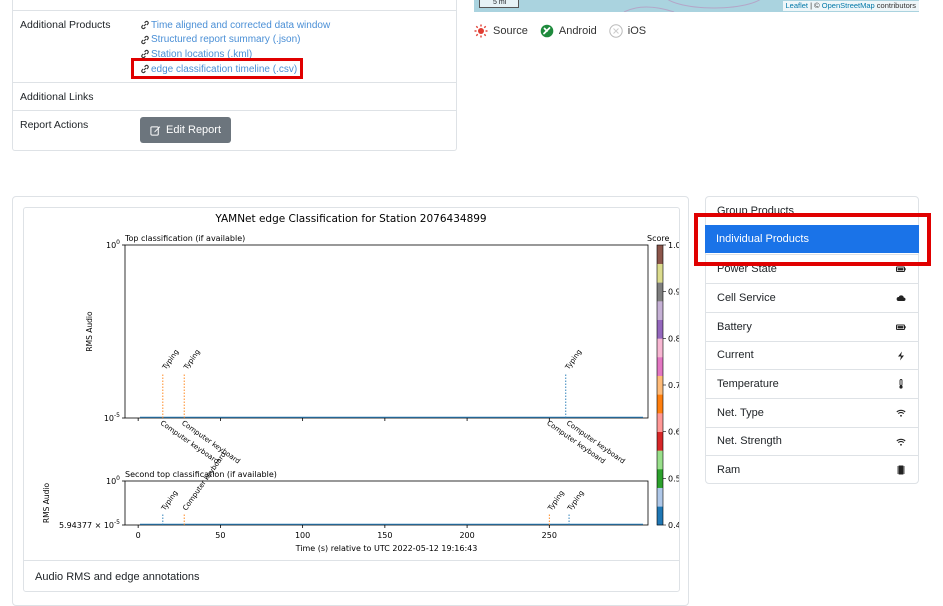 Image resolution: width=943 pixels, height=606 pixels. I want to click on android-icon, so click(547, 31).